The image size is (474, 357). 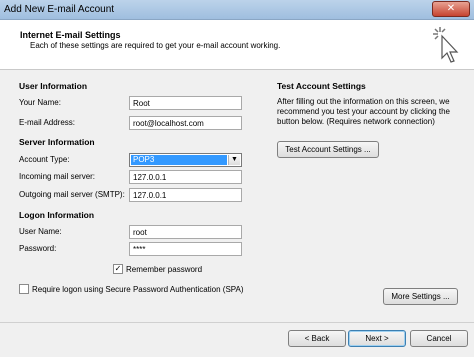 What do you see at coordinates (57, 142) in the screenshot?
I see `server-info-heading: Server Information` at bounding box center [57, 142].